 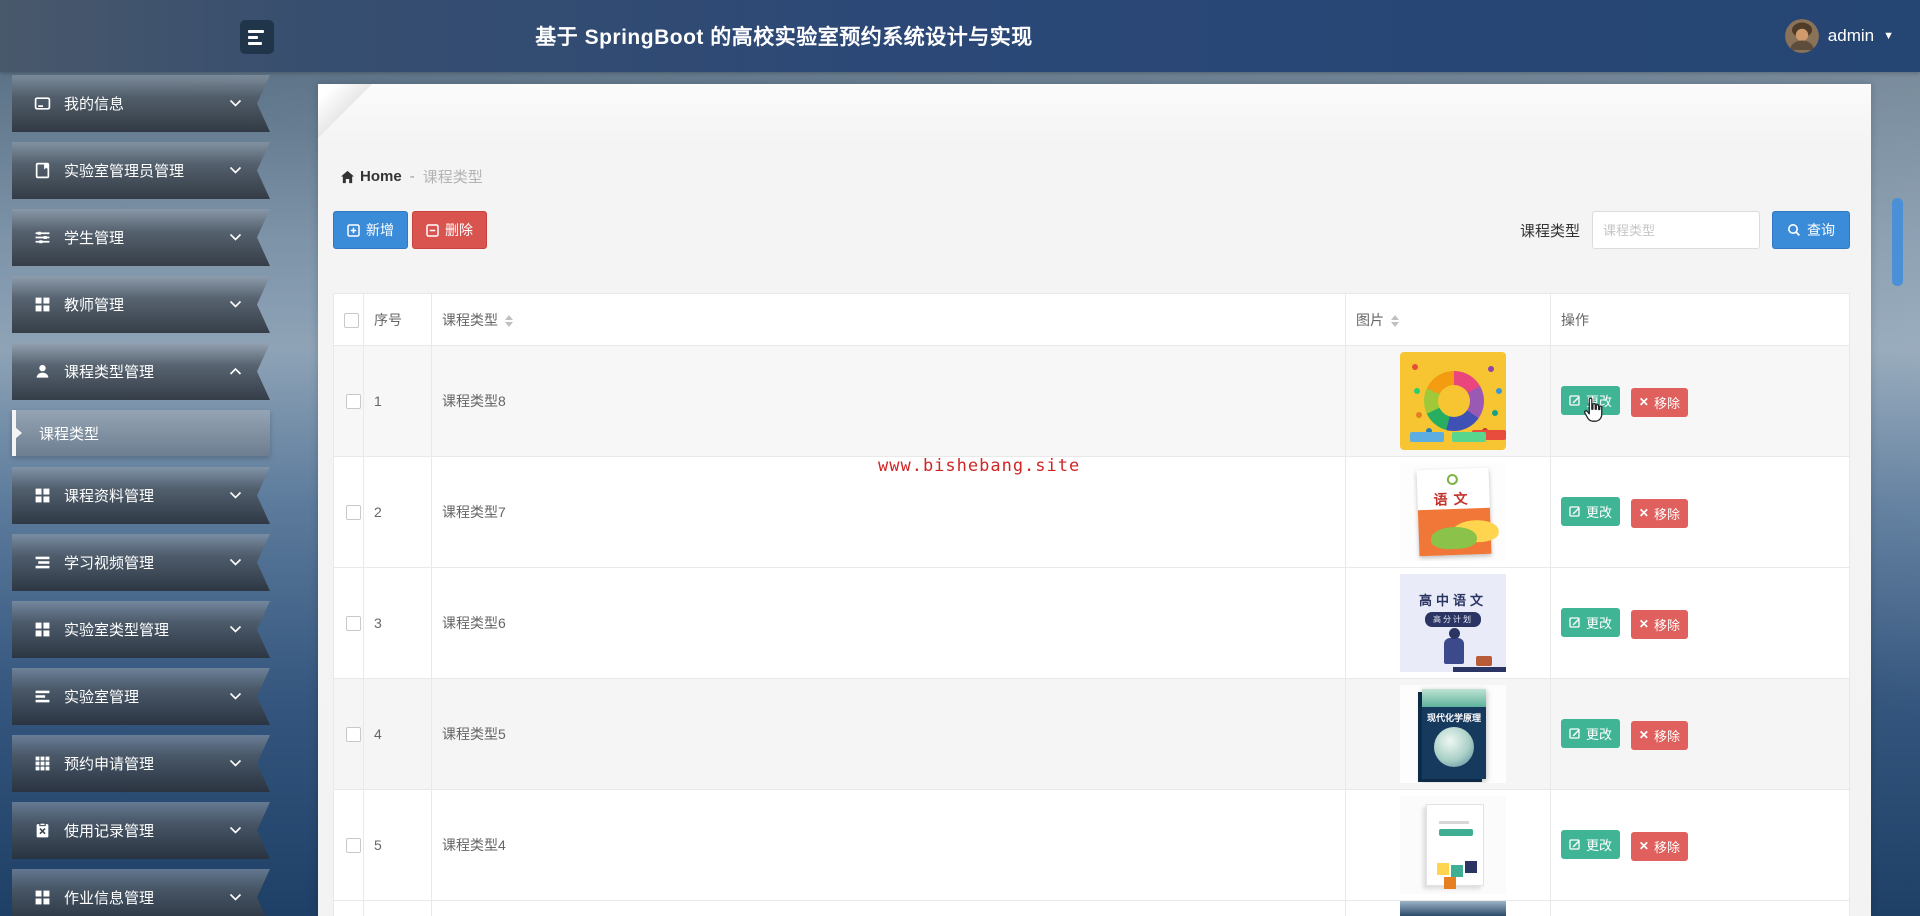 What do you see at coordinates (351, 320) in the screenshot?
I see `select-all-checkbox` at bounding box center [351, 320].